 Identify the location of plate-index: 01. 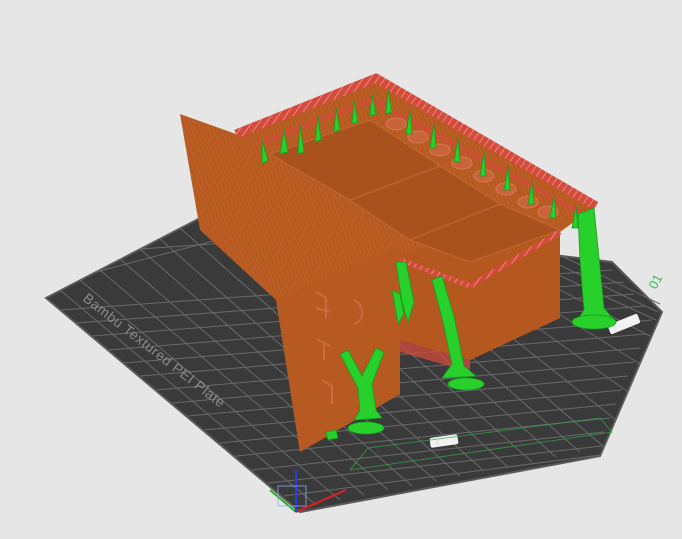
(655, 282).